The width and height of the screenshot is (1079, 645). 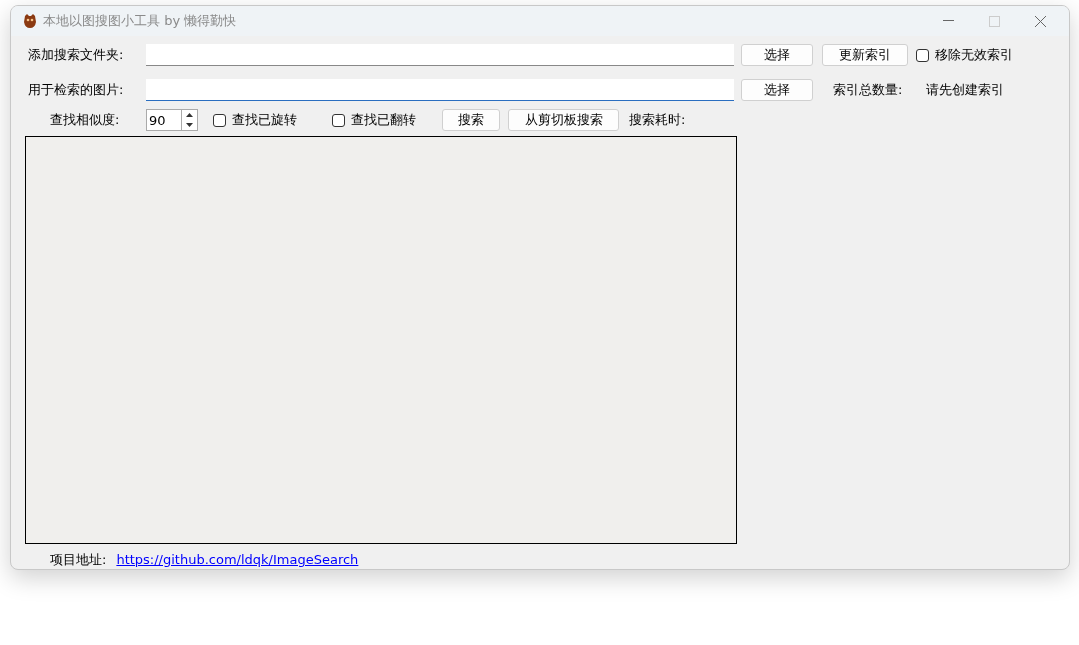 What do you see at coordinates (440, 90) in the screenshot?
I see `image-input` at bounding box center [440, 90].